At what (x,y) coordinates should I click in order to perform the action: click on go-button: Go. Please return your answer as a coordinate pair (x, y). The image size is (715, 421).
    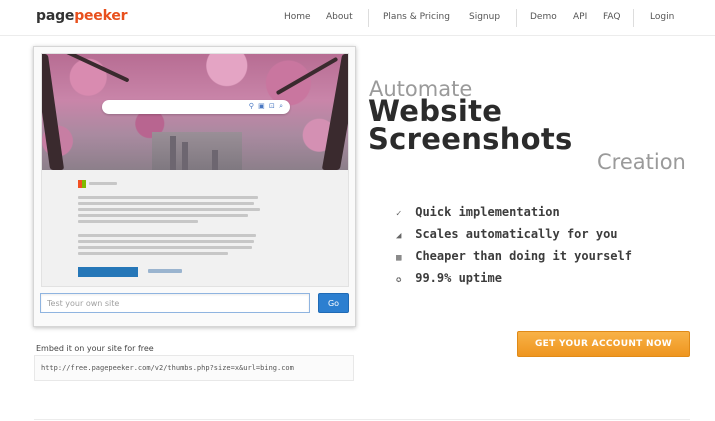
    Looking at the image, I should click on (333, 303).